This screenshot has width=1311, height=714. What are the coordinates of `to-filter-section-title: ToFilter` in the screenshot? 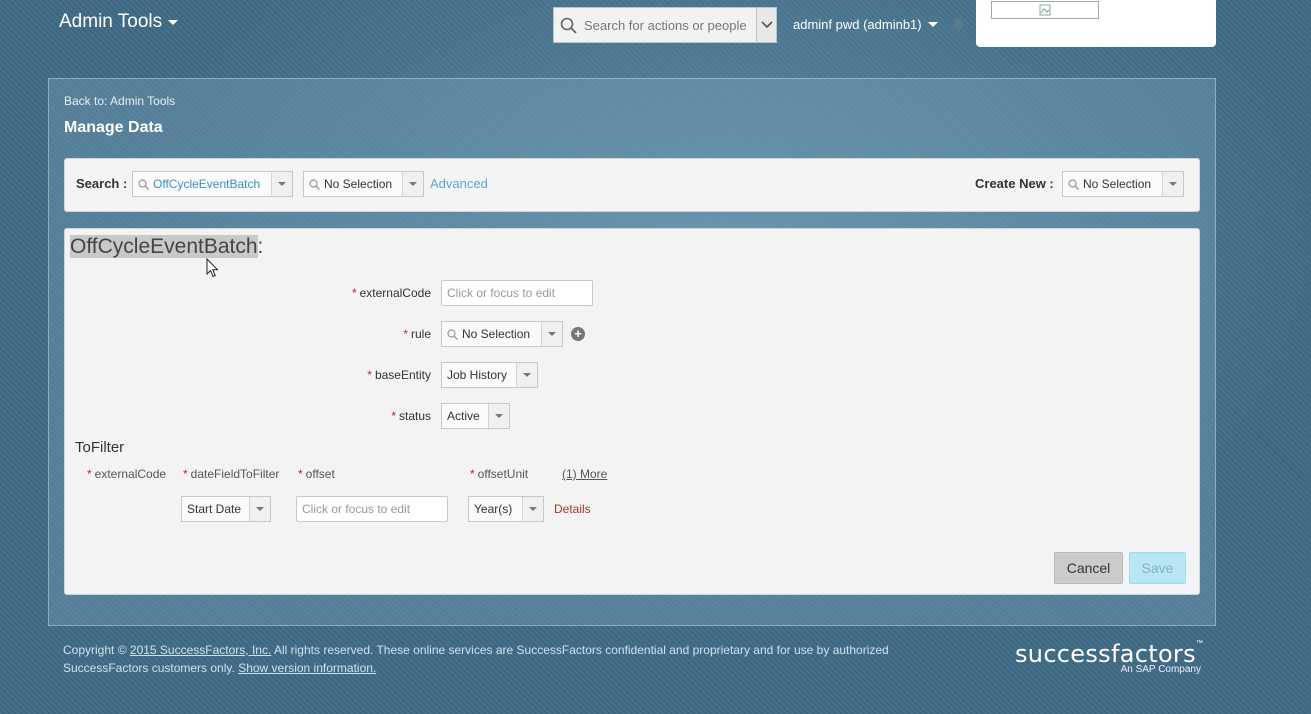 It's located at (100, 447).